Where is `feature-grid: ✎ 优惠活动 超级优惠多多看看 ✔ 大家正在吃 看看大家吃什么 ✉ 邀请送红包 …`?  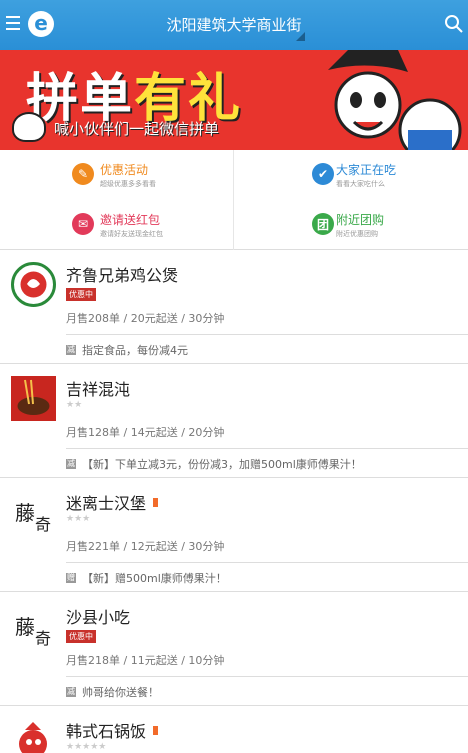
feature-grid: ✎ 优惠活动 超级优惠多多看看 ✔ 大家正在吃 看看大家吃什么 ✉ 邀请送红包 … is located at coordinates (234, 200).